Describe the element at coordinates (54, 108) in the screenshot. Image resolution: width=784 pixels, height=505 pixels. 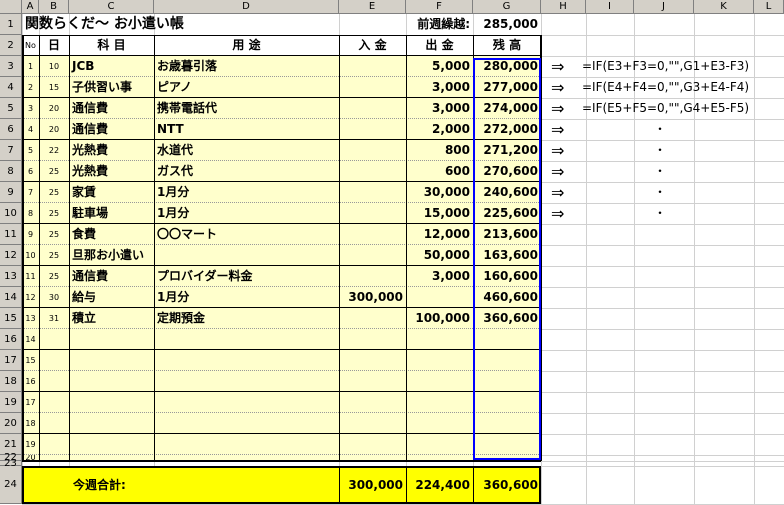
I see `cell-day: 20` at that location.